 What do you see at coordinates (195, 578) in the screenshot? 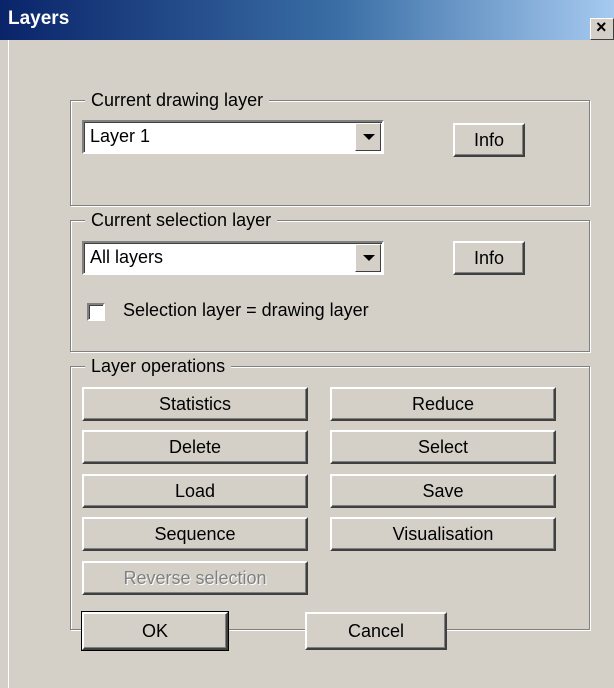
I see `reverse-selection-button: Reverse selection` at bounding box center [195, 578].